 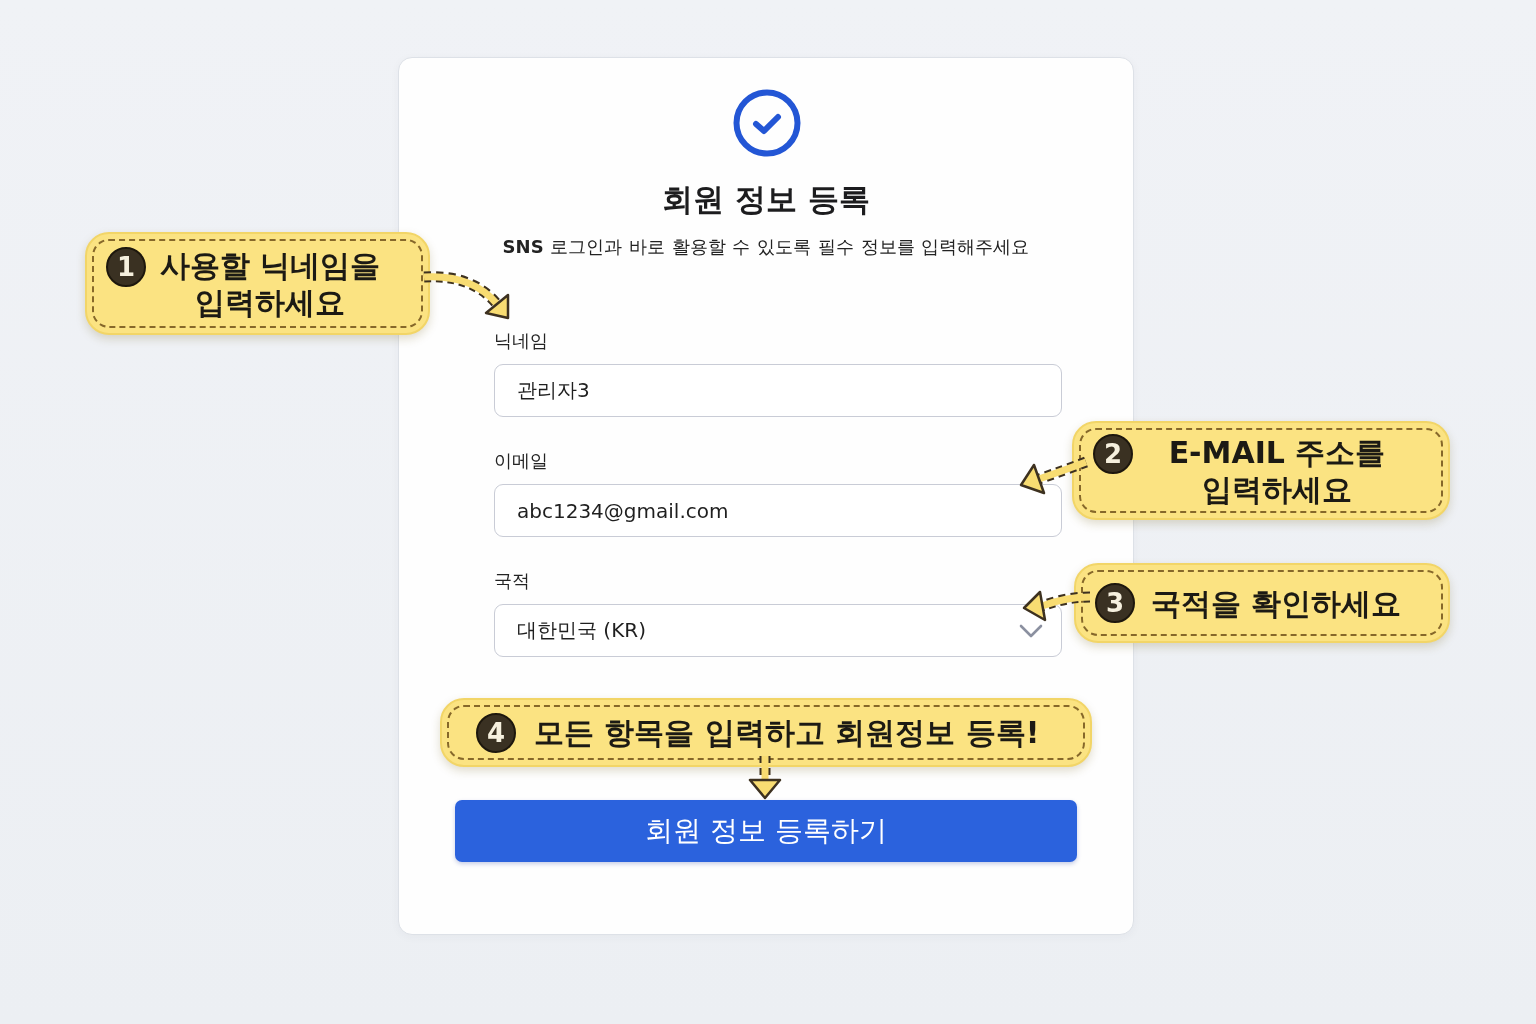 What do you see at coordinates (787, 732) in the screenshot?
I see `callout-text: 모든 항목을 입력하고 회원정보 등록!` at bounding box center [787, 732].